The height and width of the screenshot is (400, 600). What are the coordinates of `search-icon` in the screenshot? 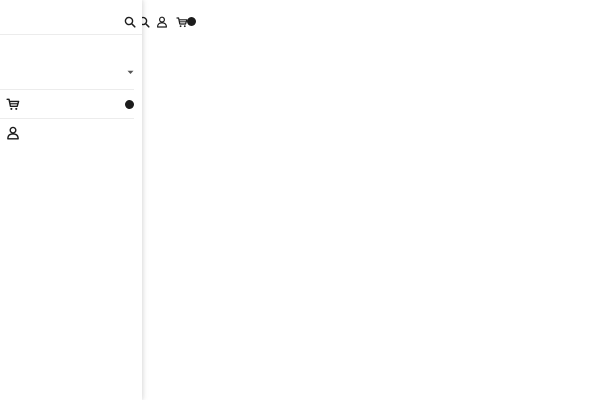 It's located at (130, 22).